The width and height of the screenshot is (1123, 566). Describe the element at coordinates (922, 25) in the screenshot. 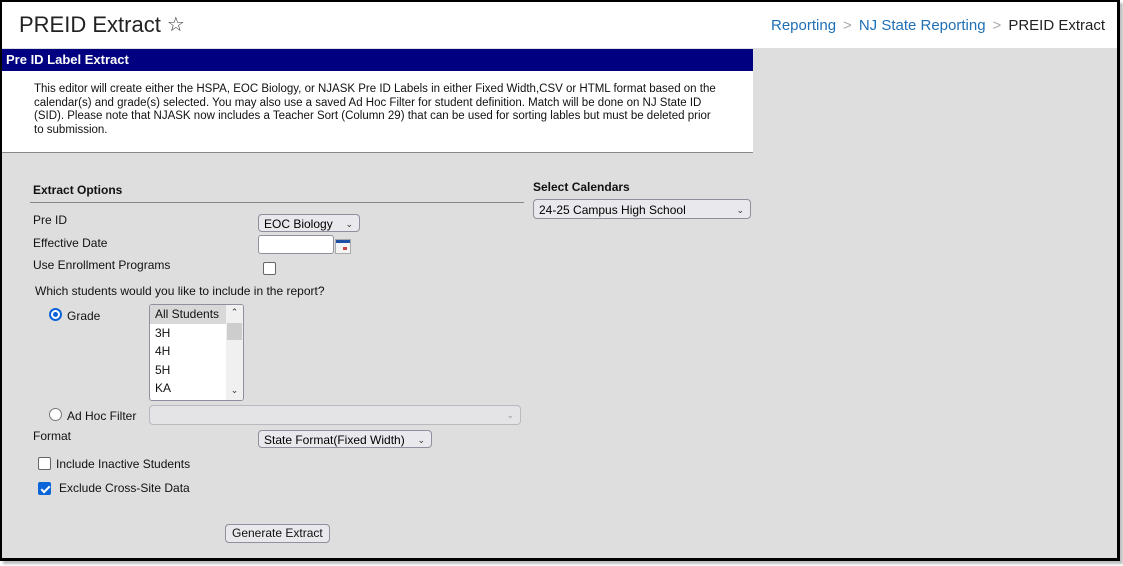

I see `breadcrumb-nj-state-reporting: NJ State Reporting` at that location.